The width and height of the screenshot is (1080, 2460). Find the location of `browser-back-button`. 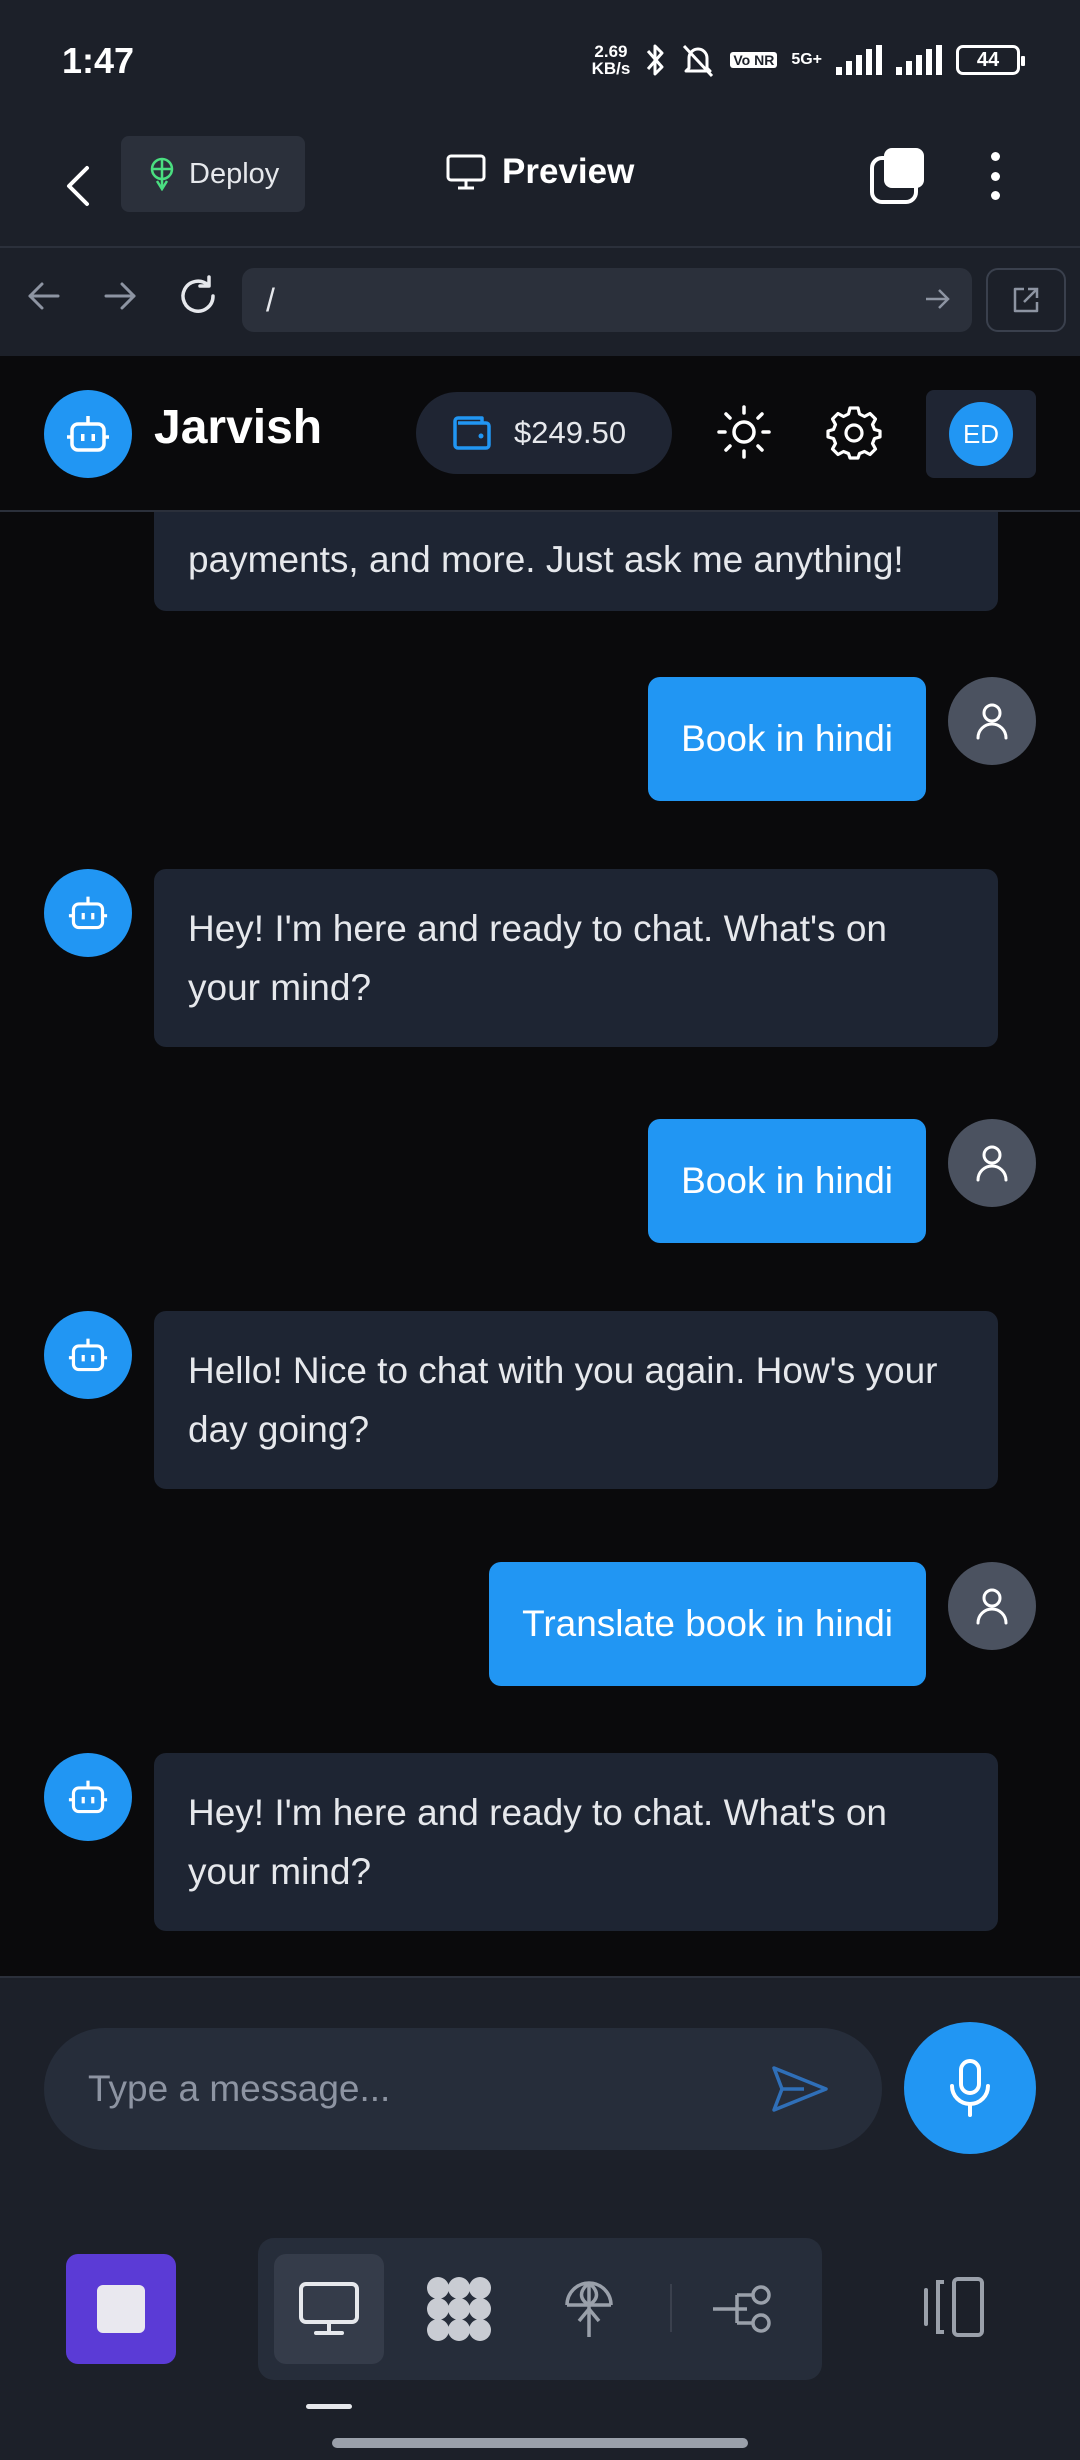

browser-back-button is located at coordinates (44, 296).